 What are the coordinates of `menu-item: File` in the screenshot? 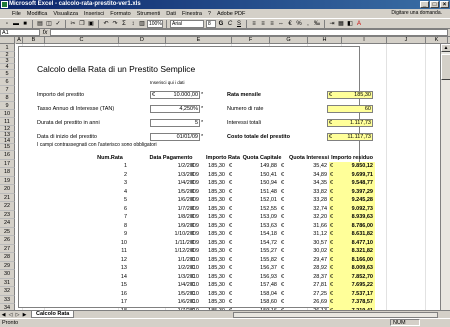 It's located at (16, 14).